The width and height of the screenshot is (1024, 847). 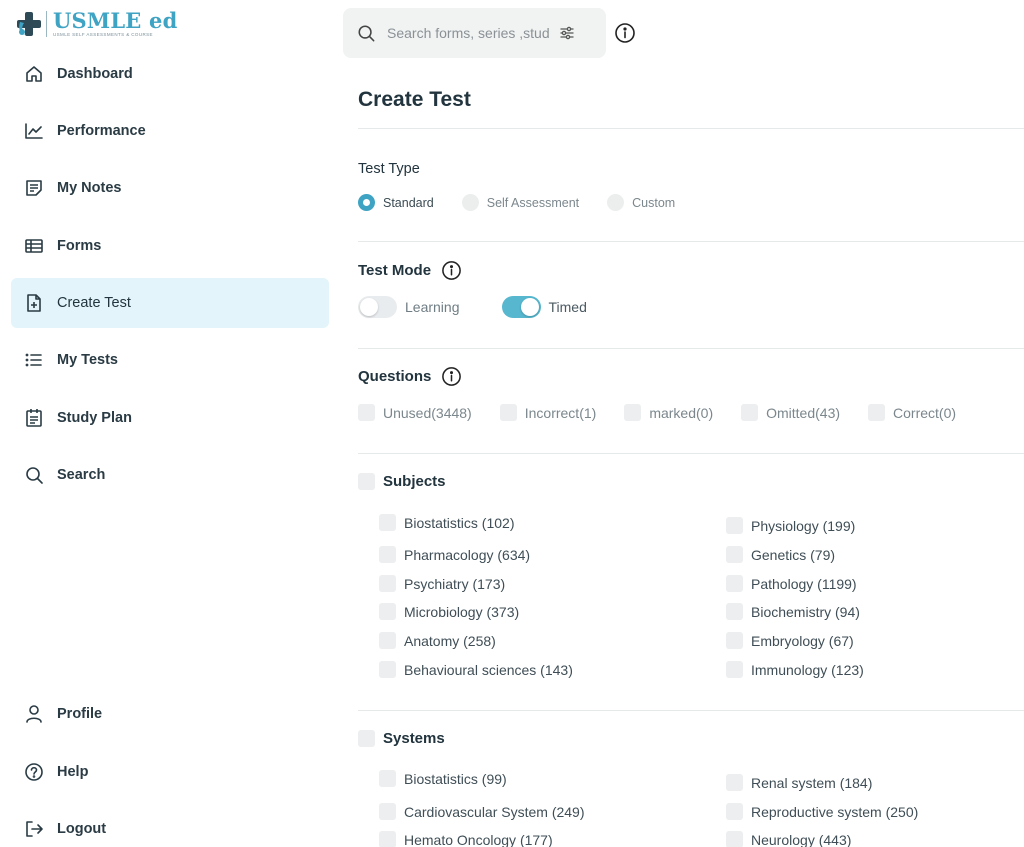 What do you see at coordinates (805, 611) in the screenshot?
I see `subject-label: Biochemistry (94)` at bounding box center [805, 611].